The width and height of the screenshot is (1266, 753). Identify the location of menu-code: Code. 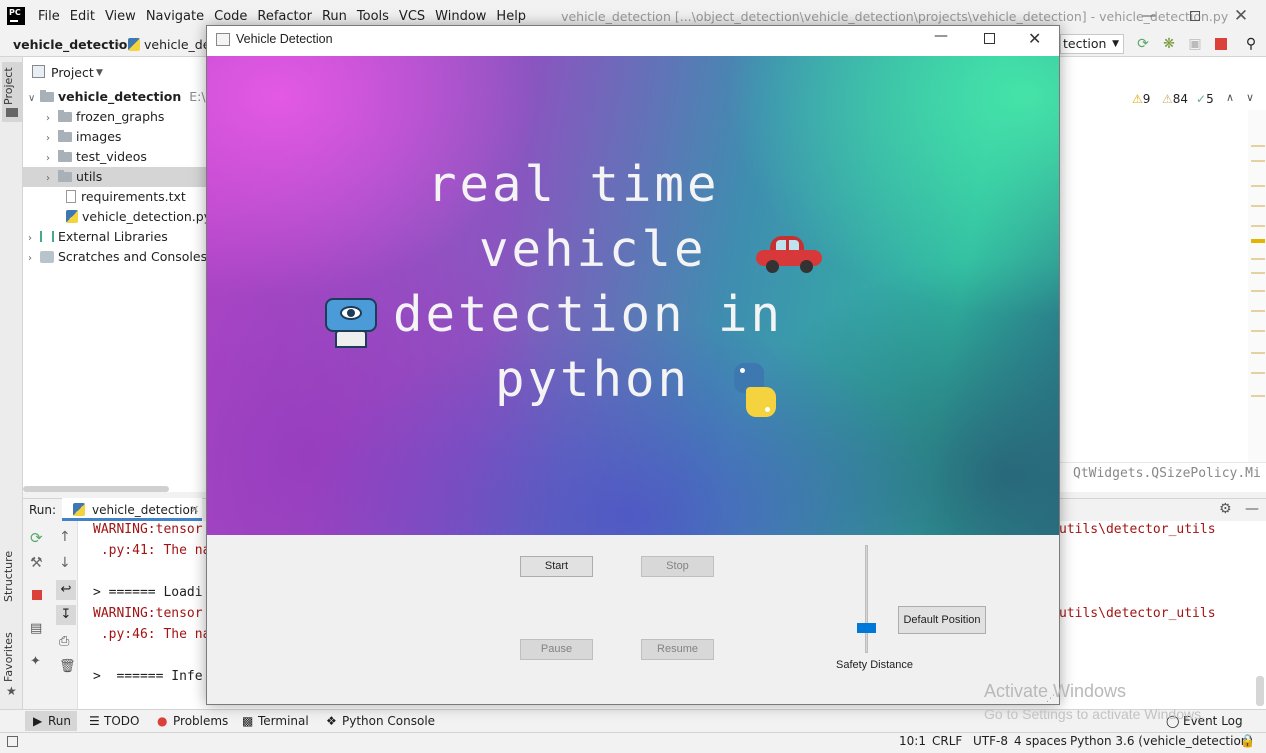
(230, 16).